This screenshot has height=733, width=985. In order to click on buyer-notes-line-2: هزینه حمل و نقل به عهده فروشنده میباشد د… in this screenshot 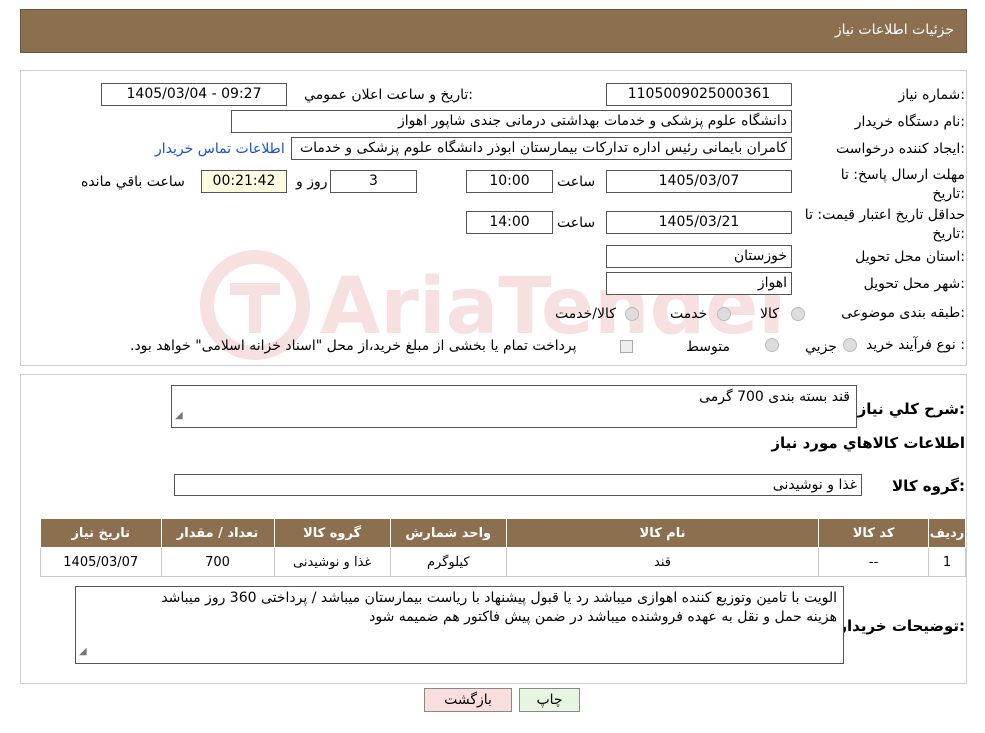, I will do `click(603, 617)`.